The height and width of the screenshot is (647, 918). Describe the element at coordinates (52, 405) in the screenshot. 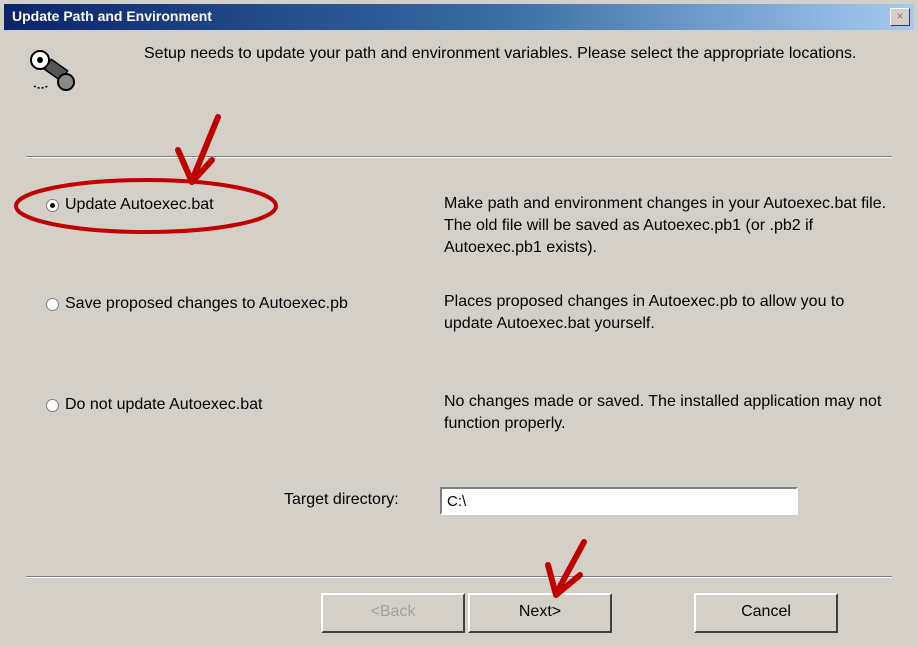

I see `radio-do-not-update` at that location.